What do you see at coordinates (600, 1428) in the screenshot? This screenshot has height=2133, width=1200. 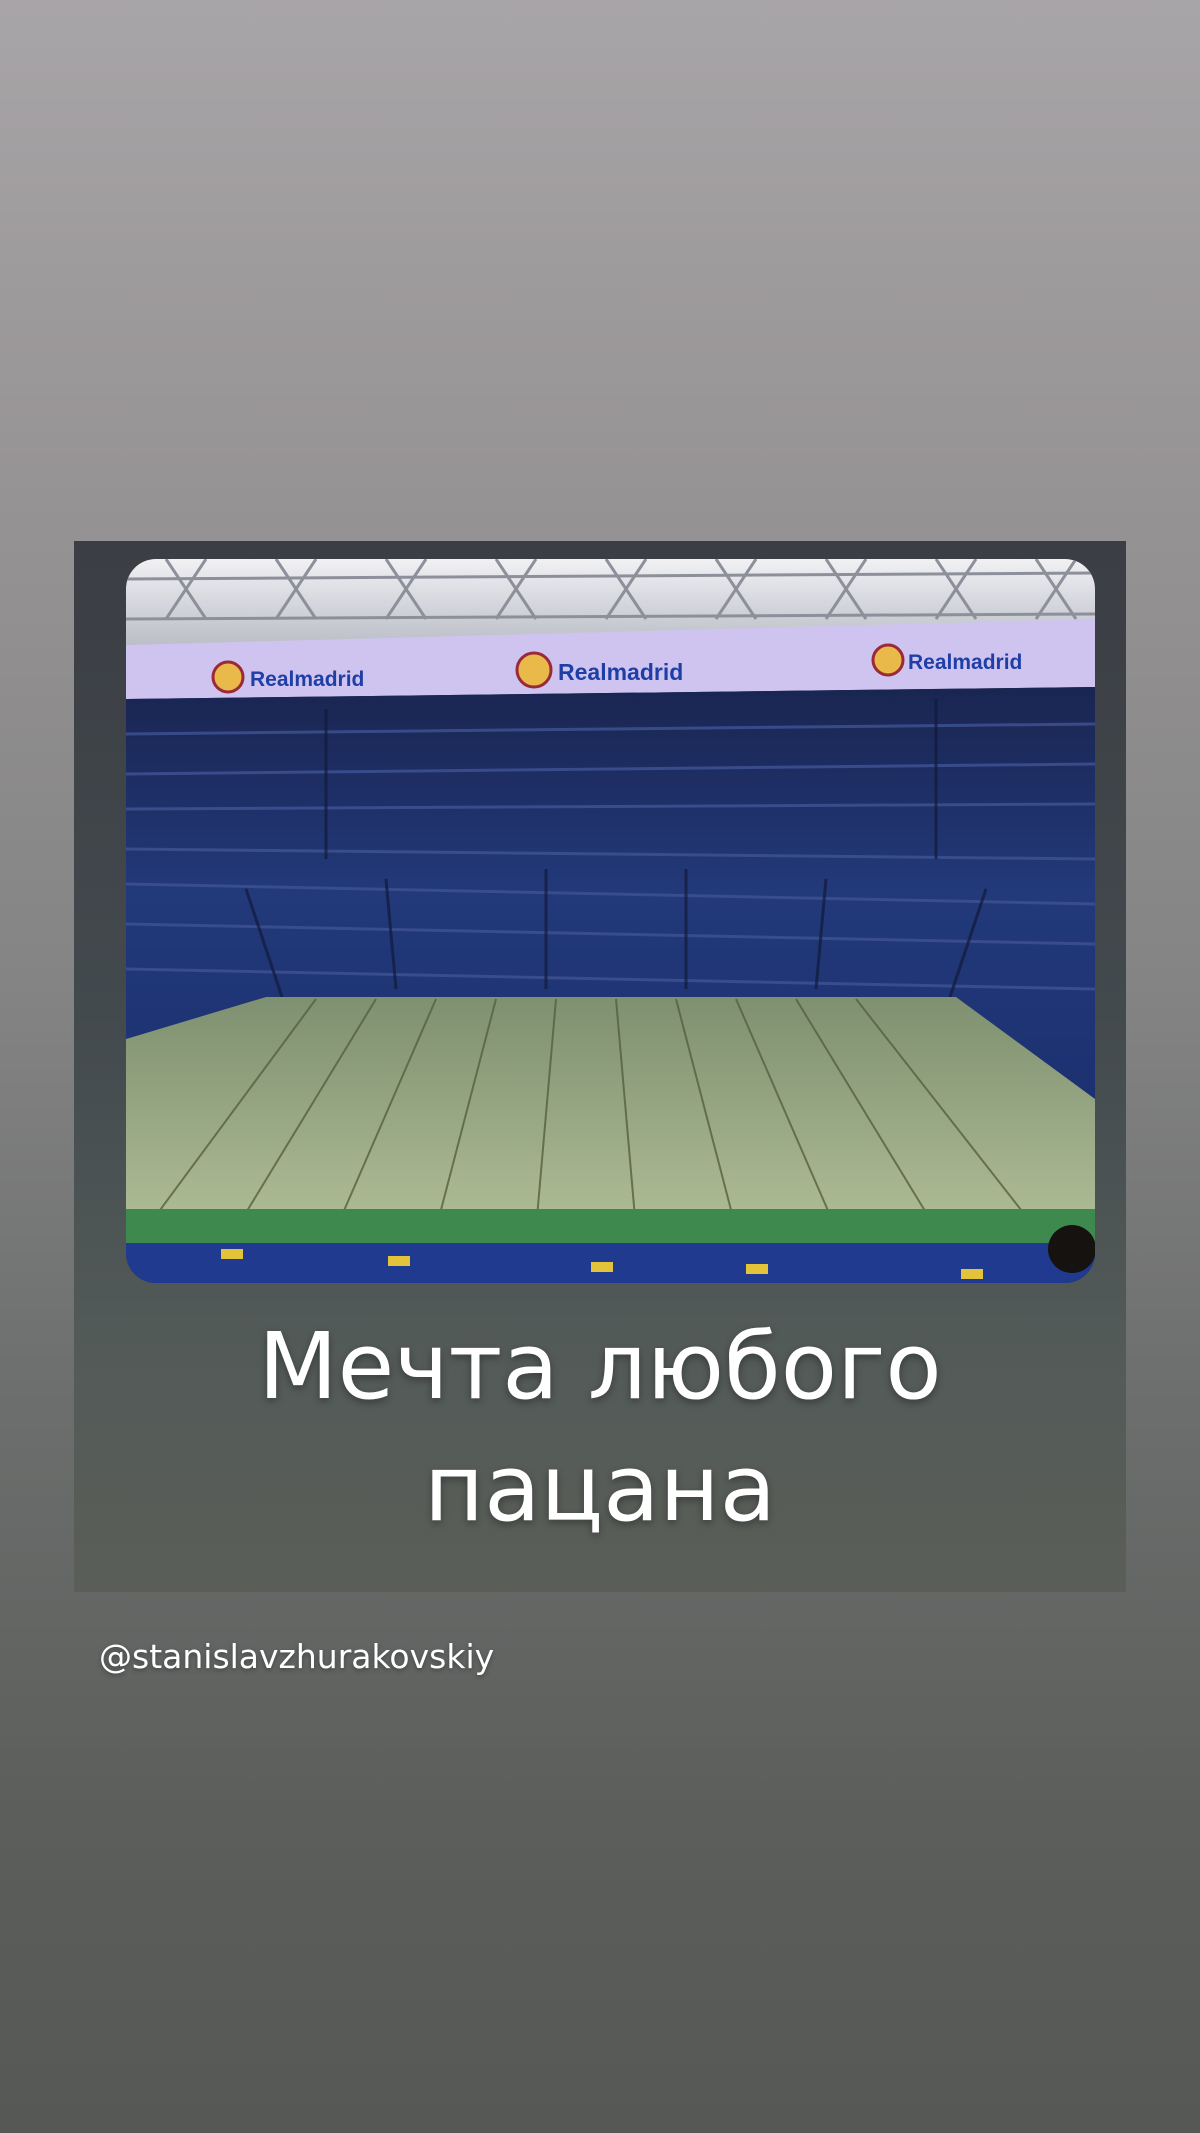 I see `story-caption: Мечта любого пацана` at bounding box center [600, 1428].